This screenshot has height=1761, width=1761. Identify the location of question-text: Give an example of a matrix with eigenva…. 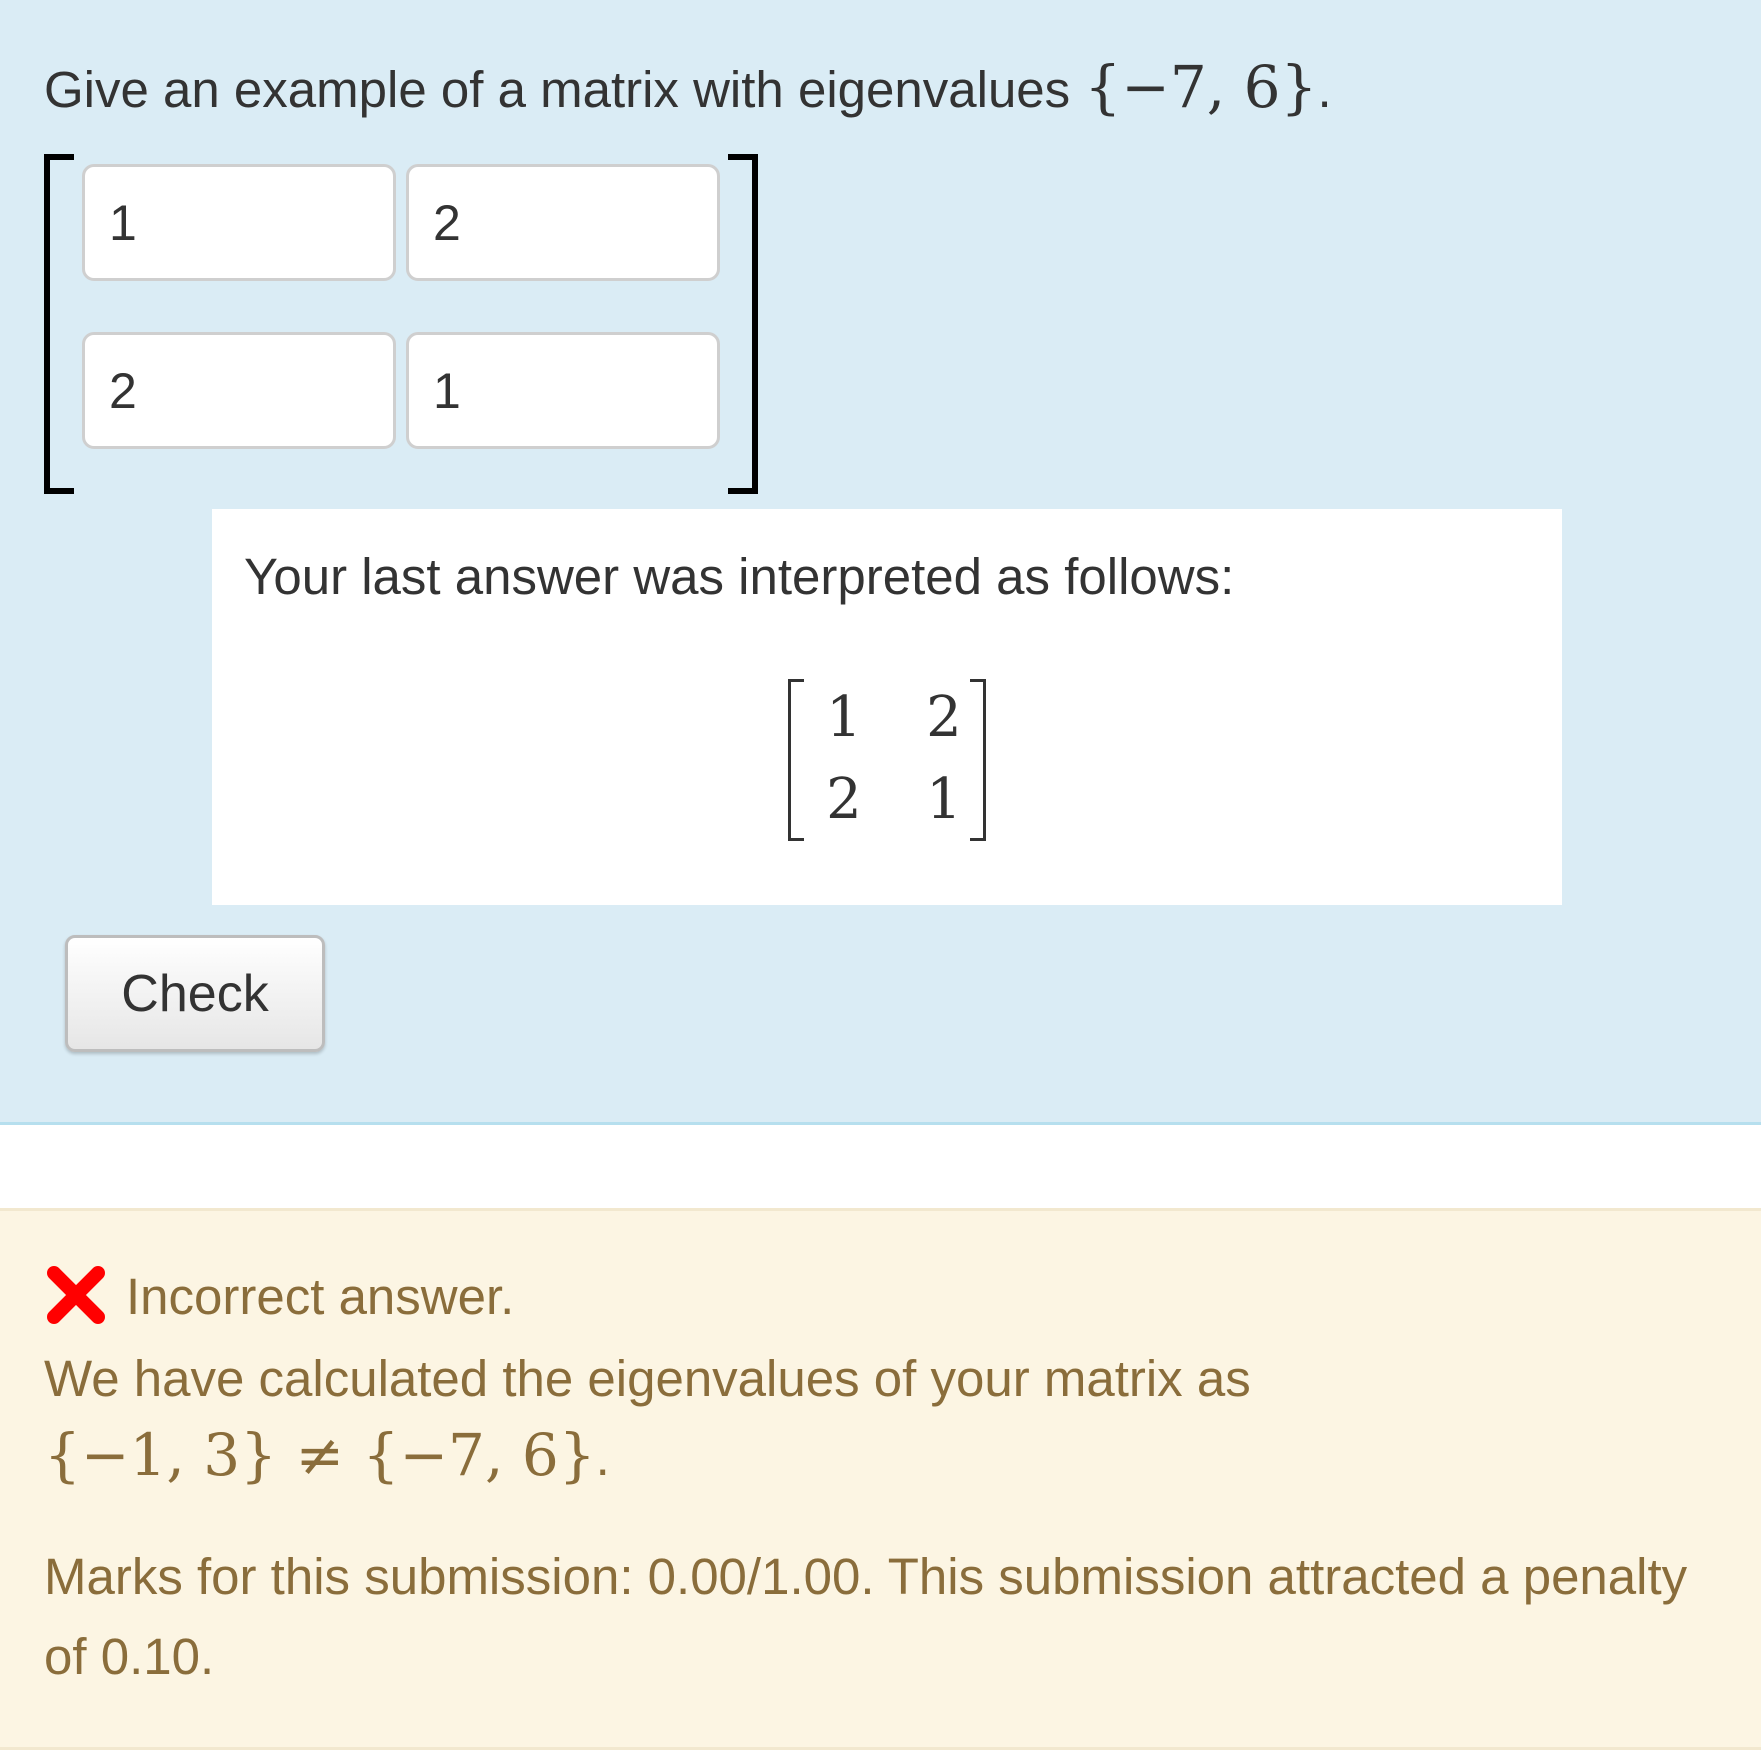
(688, 88).